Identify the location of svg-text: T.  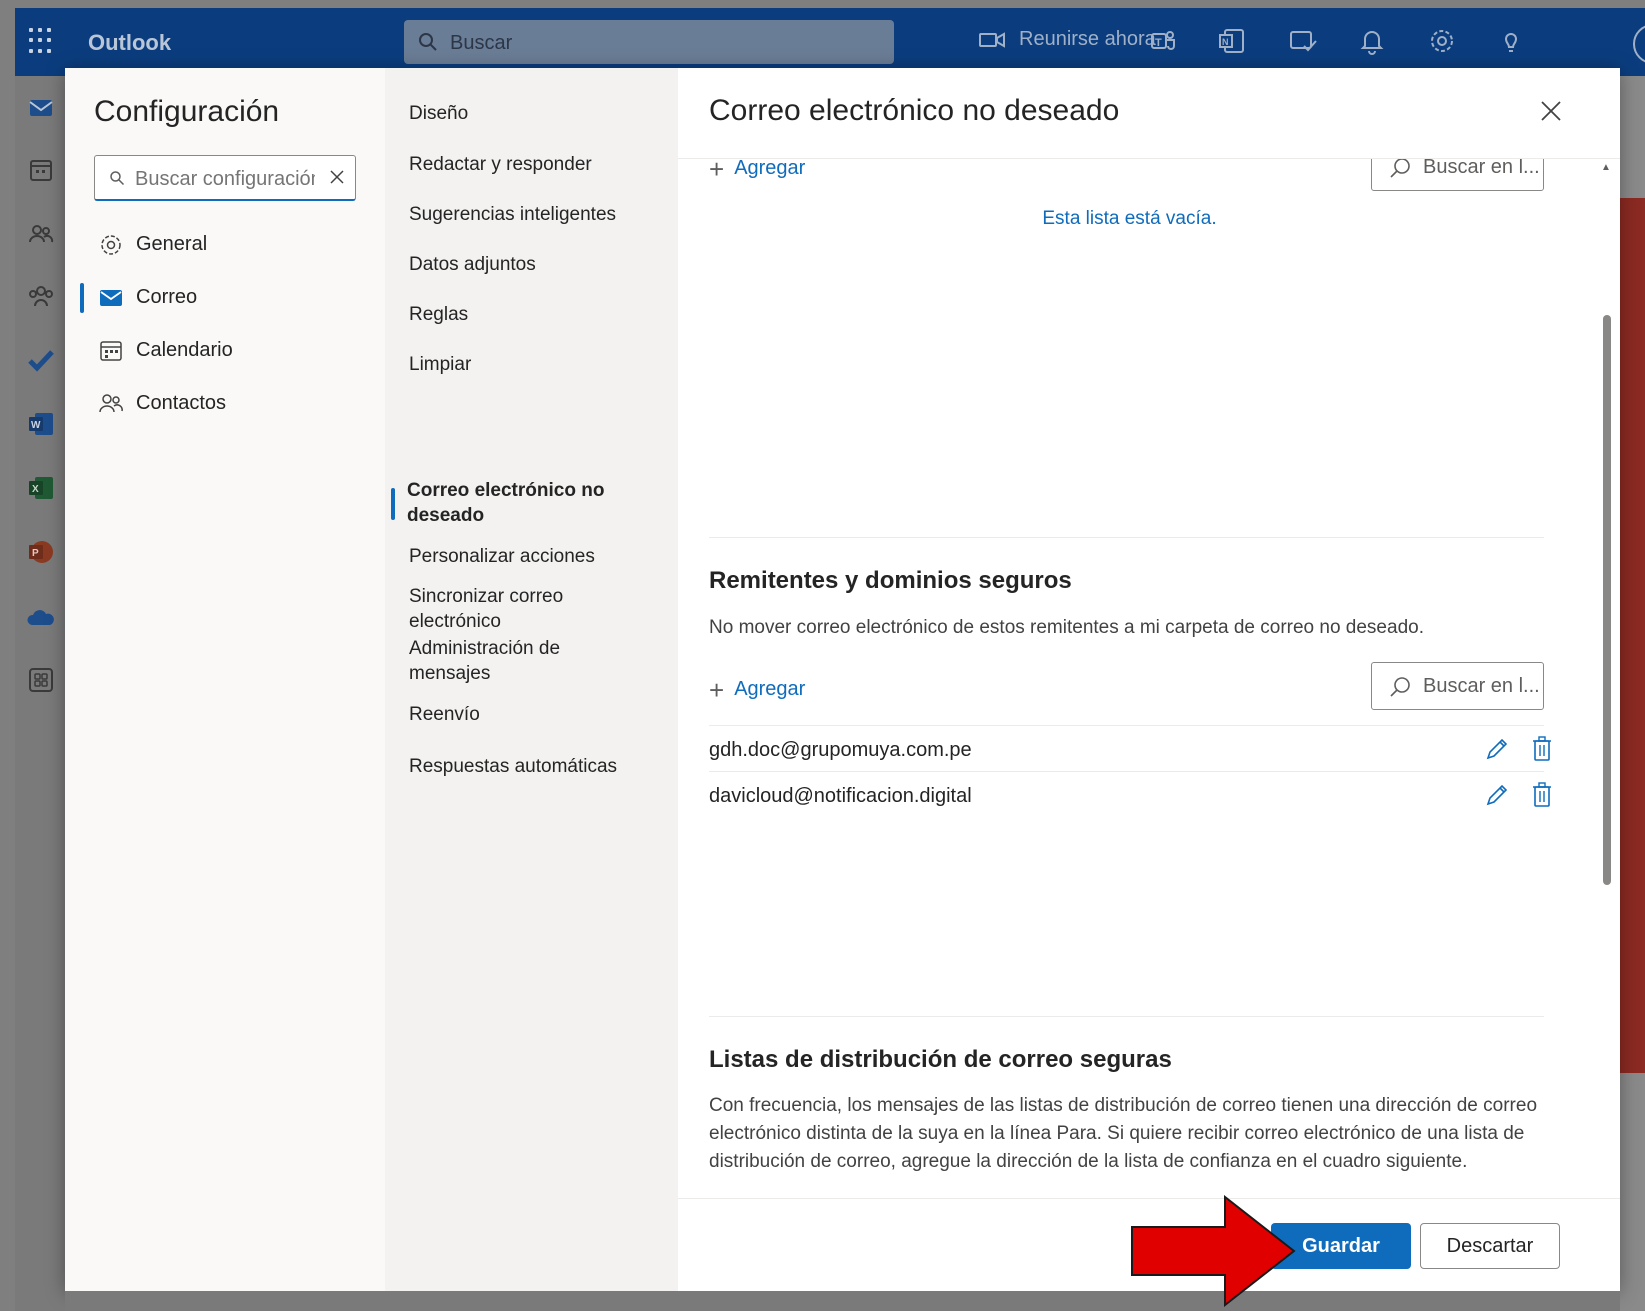
(1158, 43).